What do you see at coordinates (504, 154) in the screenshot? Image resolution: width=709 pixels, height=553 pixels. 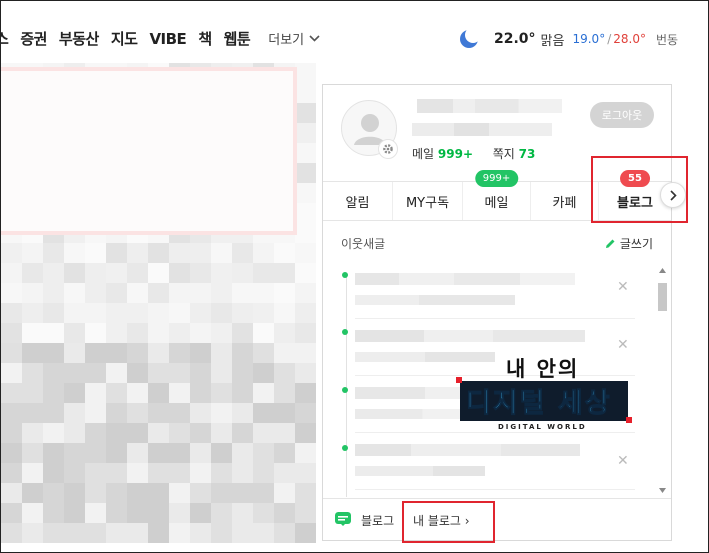 I see `note-label: 쪽지` at bounding box center [504, 154].